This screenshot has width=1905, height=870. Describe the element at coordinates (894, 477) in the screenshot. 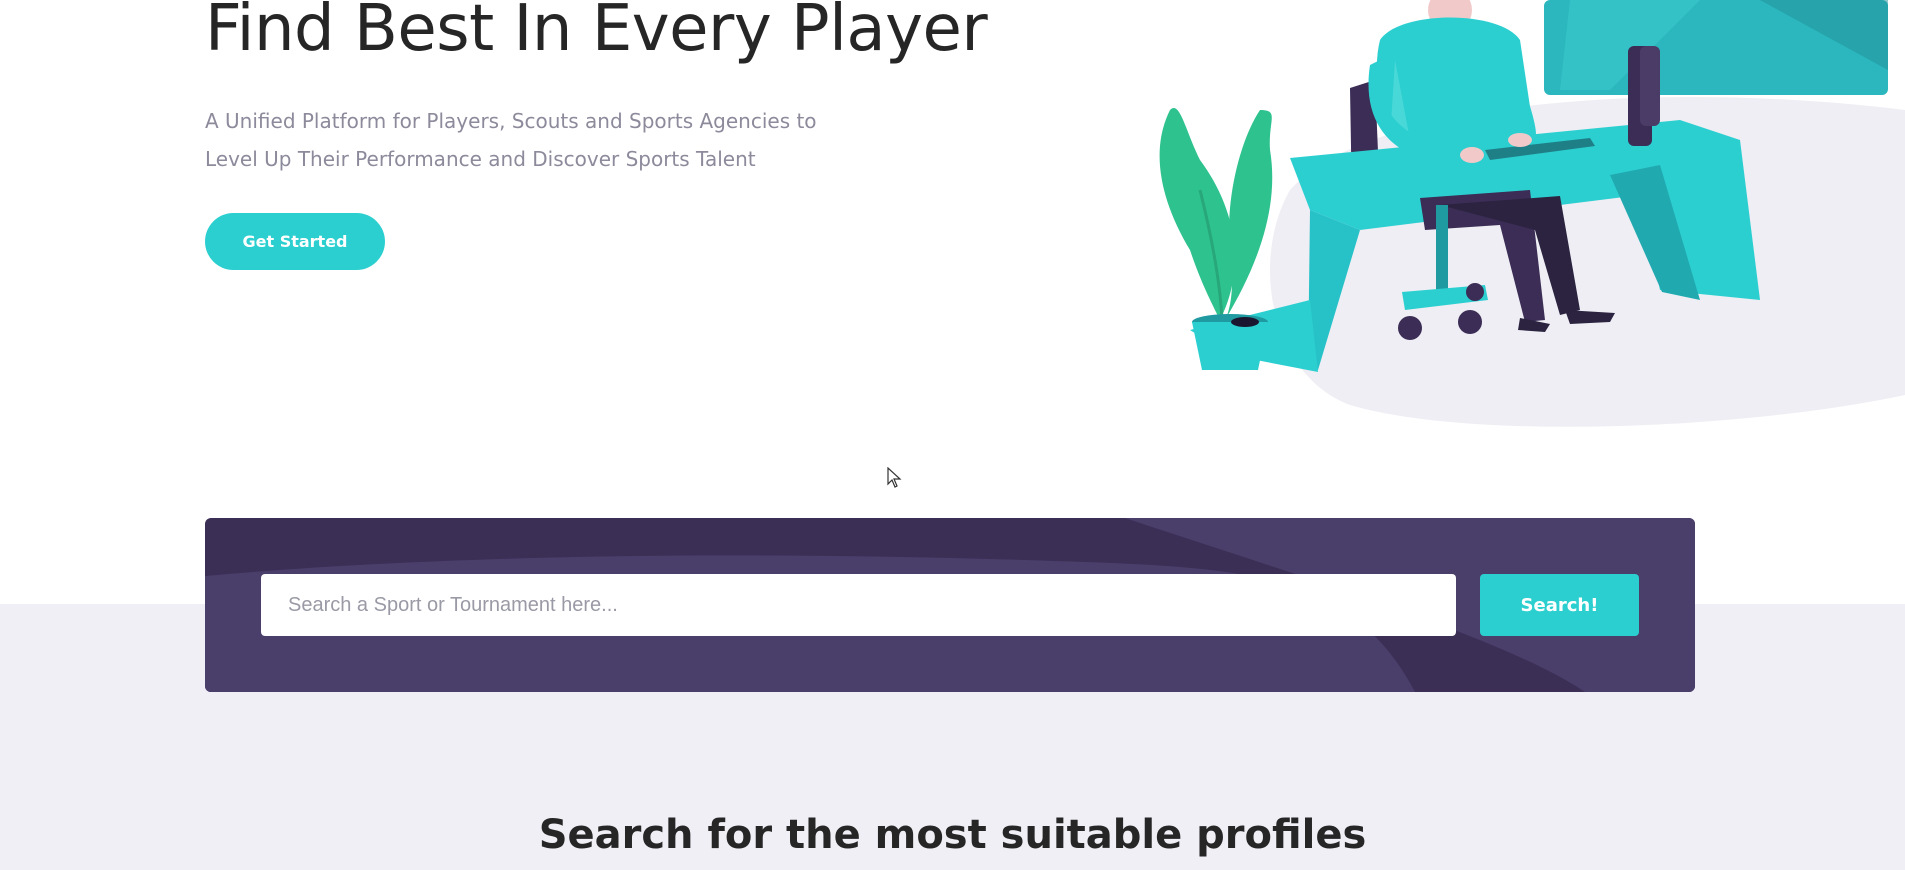

I see `mouse-cursor-icon` at that location.